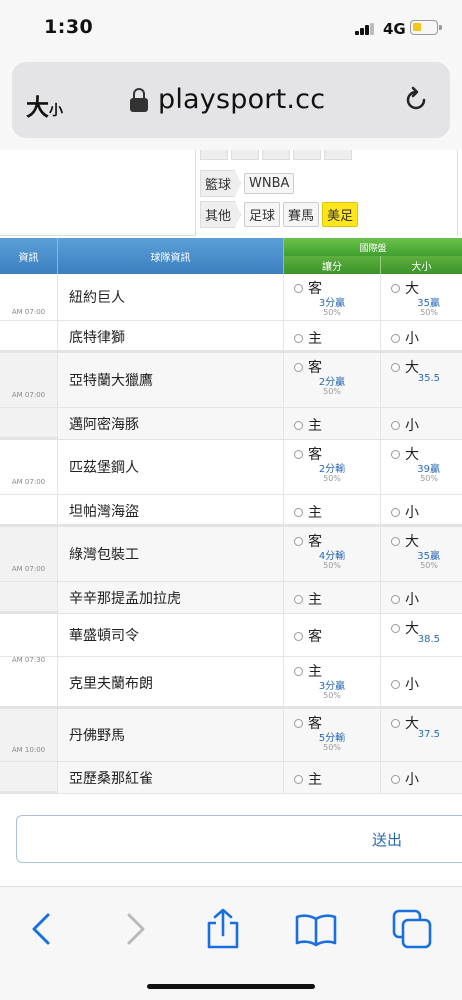 This screenshot has width=462, height=1000. Describe the element at coordinates (301, 214) in the screenshot. I see `filter-tag-horse-racing: 賽馬` at that location.